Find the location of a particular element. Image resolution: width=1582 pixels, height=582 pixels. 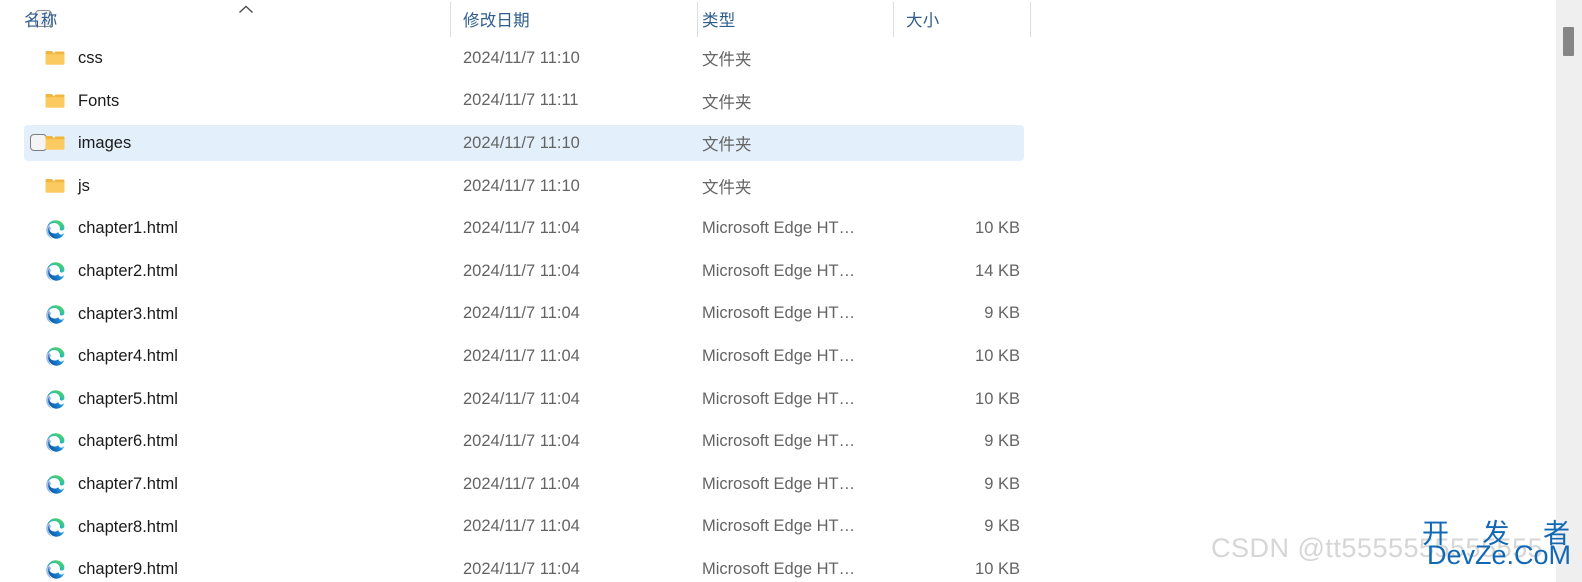

column-divider-name-date is located at coordinates (450, 19).